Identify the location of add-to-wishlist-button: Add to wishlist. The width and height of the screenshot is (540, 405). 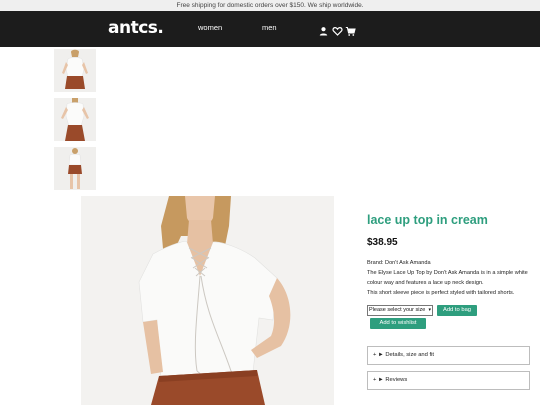
(398, 323).